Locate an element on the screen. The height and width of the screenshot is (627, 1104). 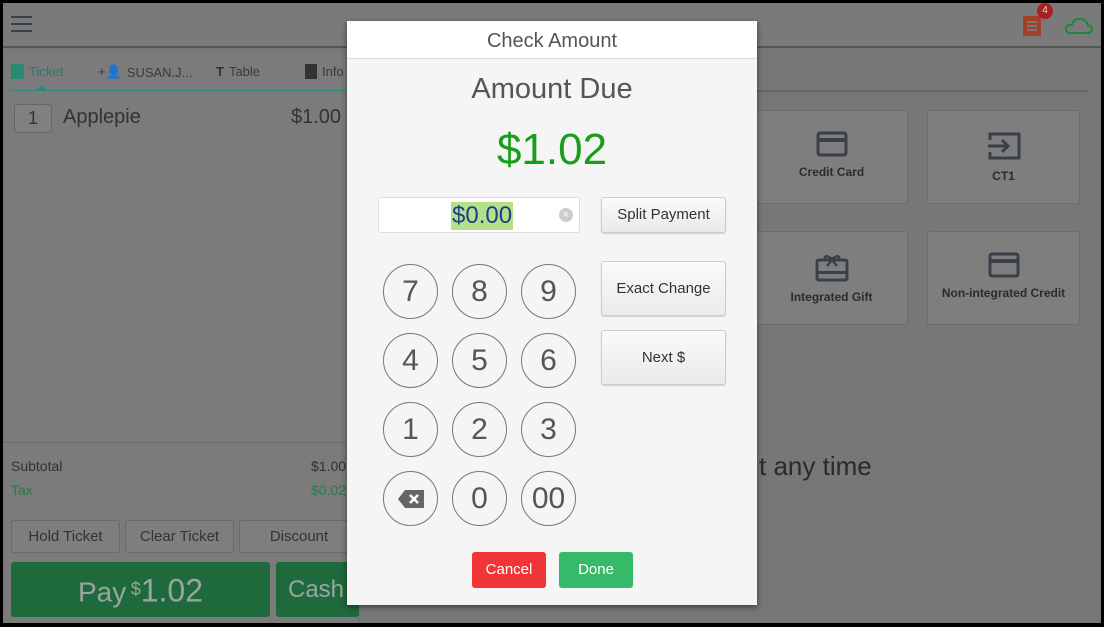
item-quantity: 1 is located at coordinates (33, 118).